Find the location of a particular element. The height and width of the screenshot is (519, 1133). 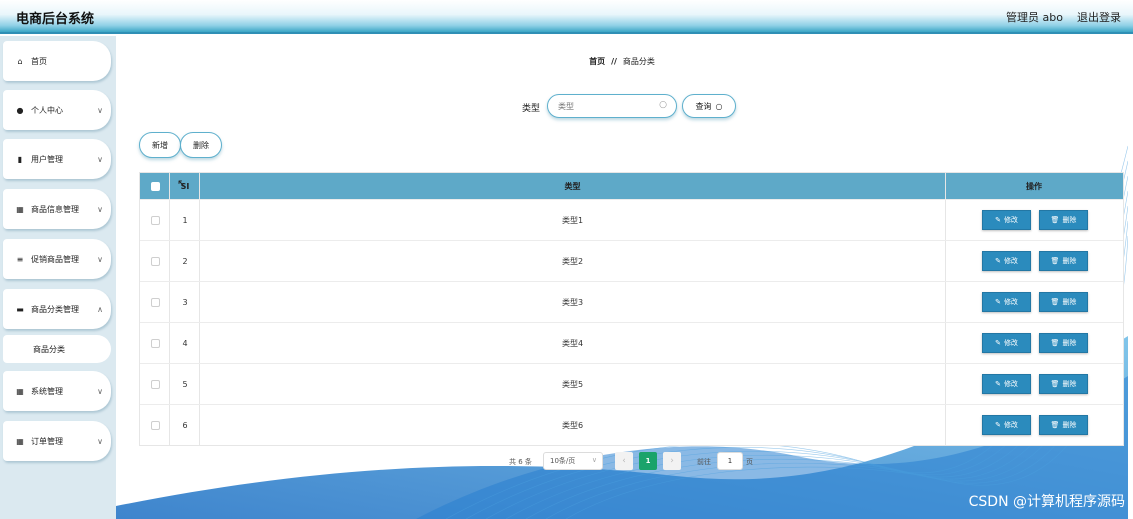

breadcrumb-home: 首页 is located at coordinates (597, 61).